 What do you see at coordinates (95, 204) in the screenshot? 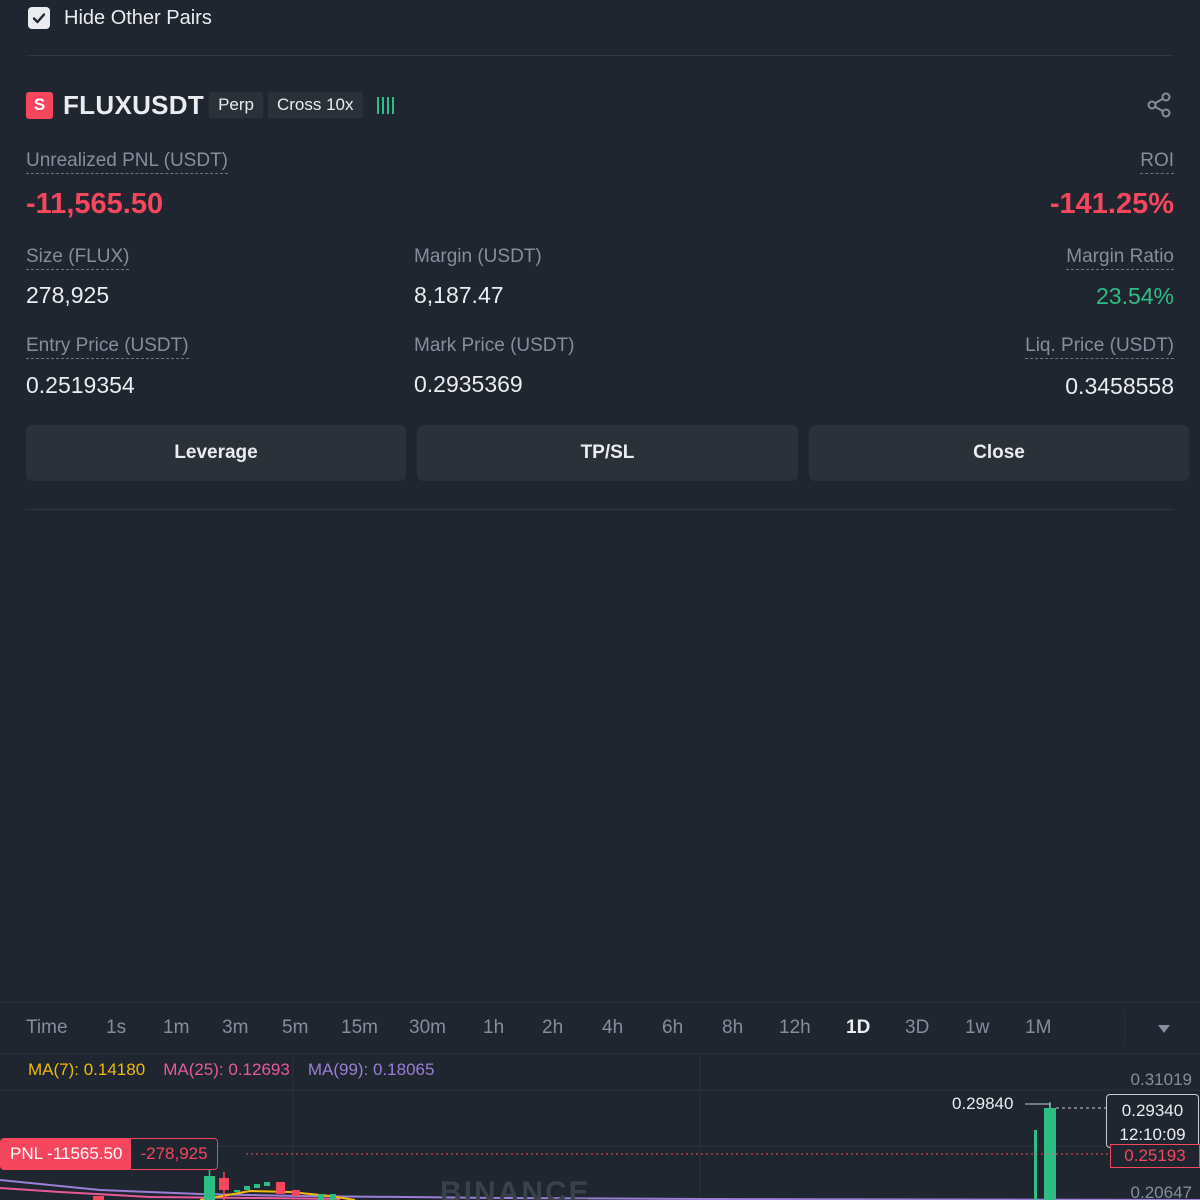
I see `unrealized-pnl-value: -11,565.50` at bounding box center [95, 204].